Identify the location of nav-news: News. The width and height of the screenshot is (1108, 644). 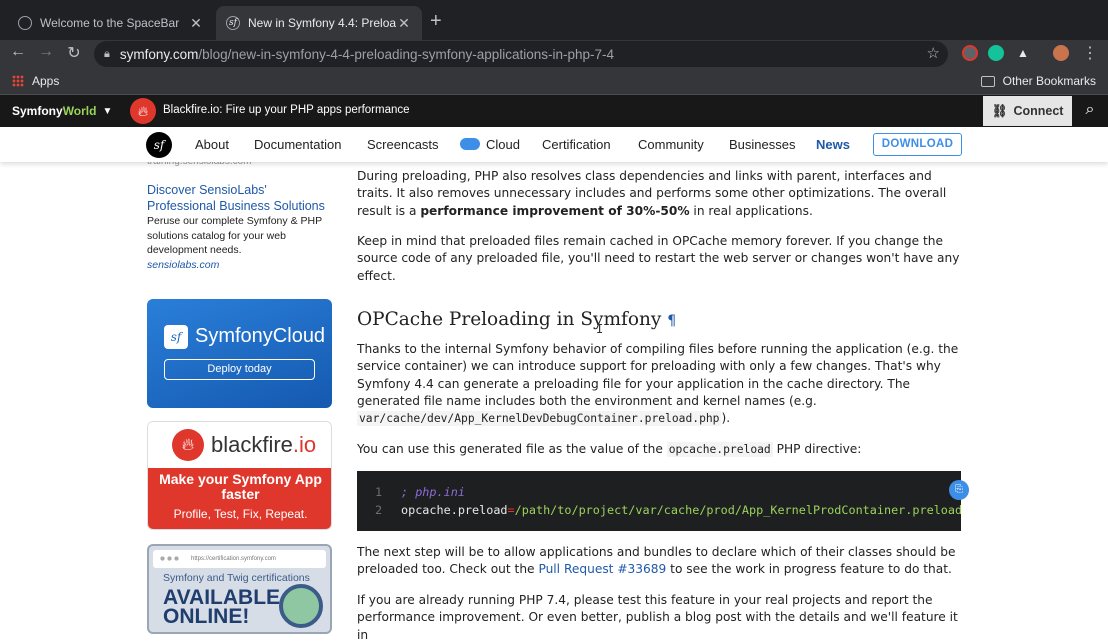
(833, 144).